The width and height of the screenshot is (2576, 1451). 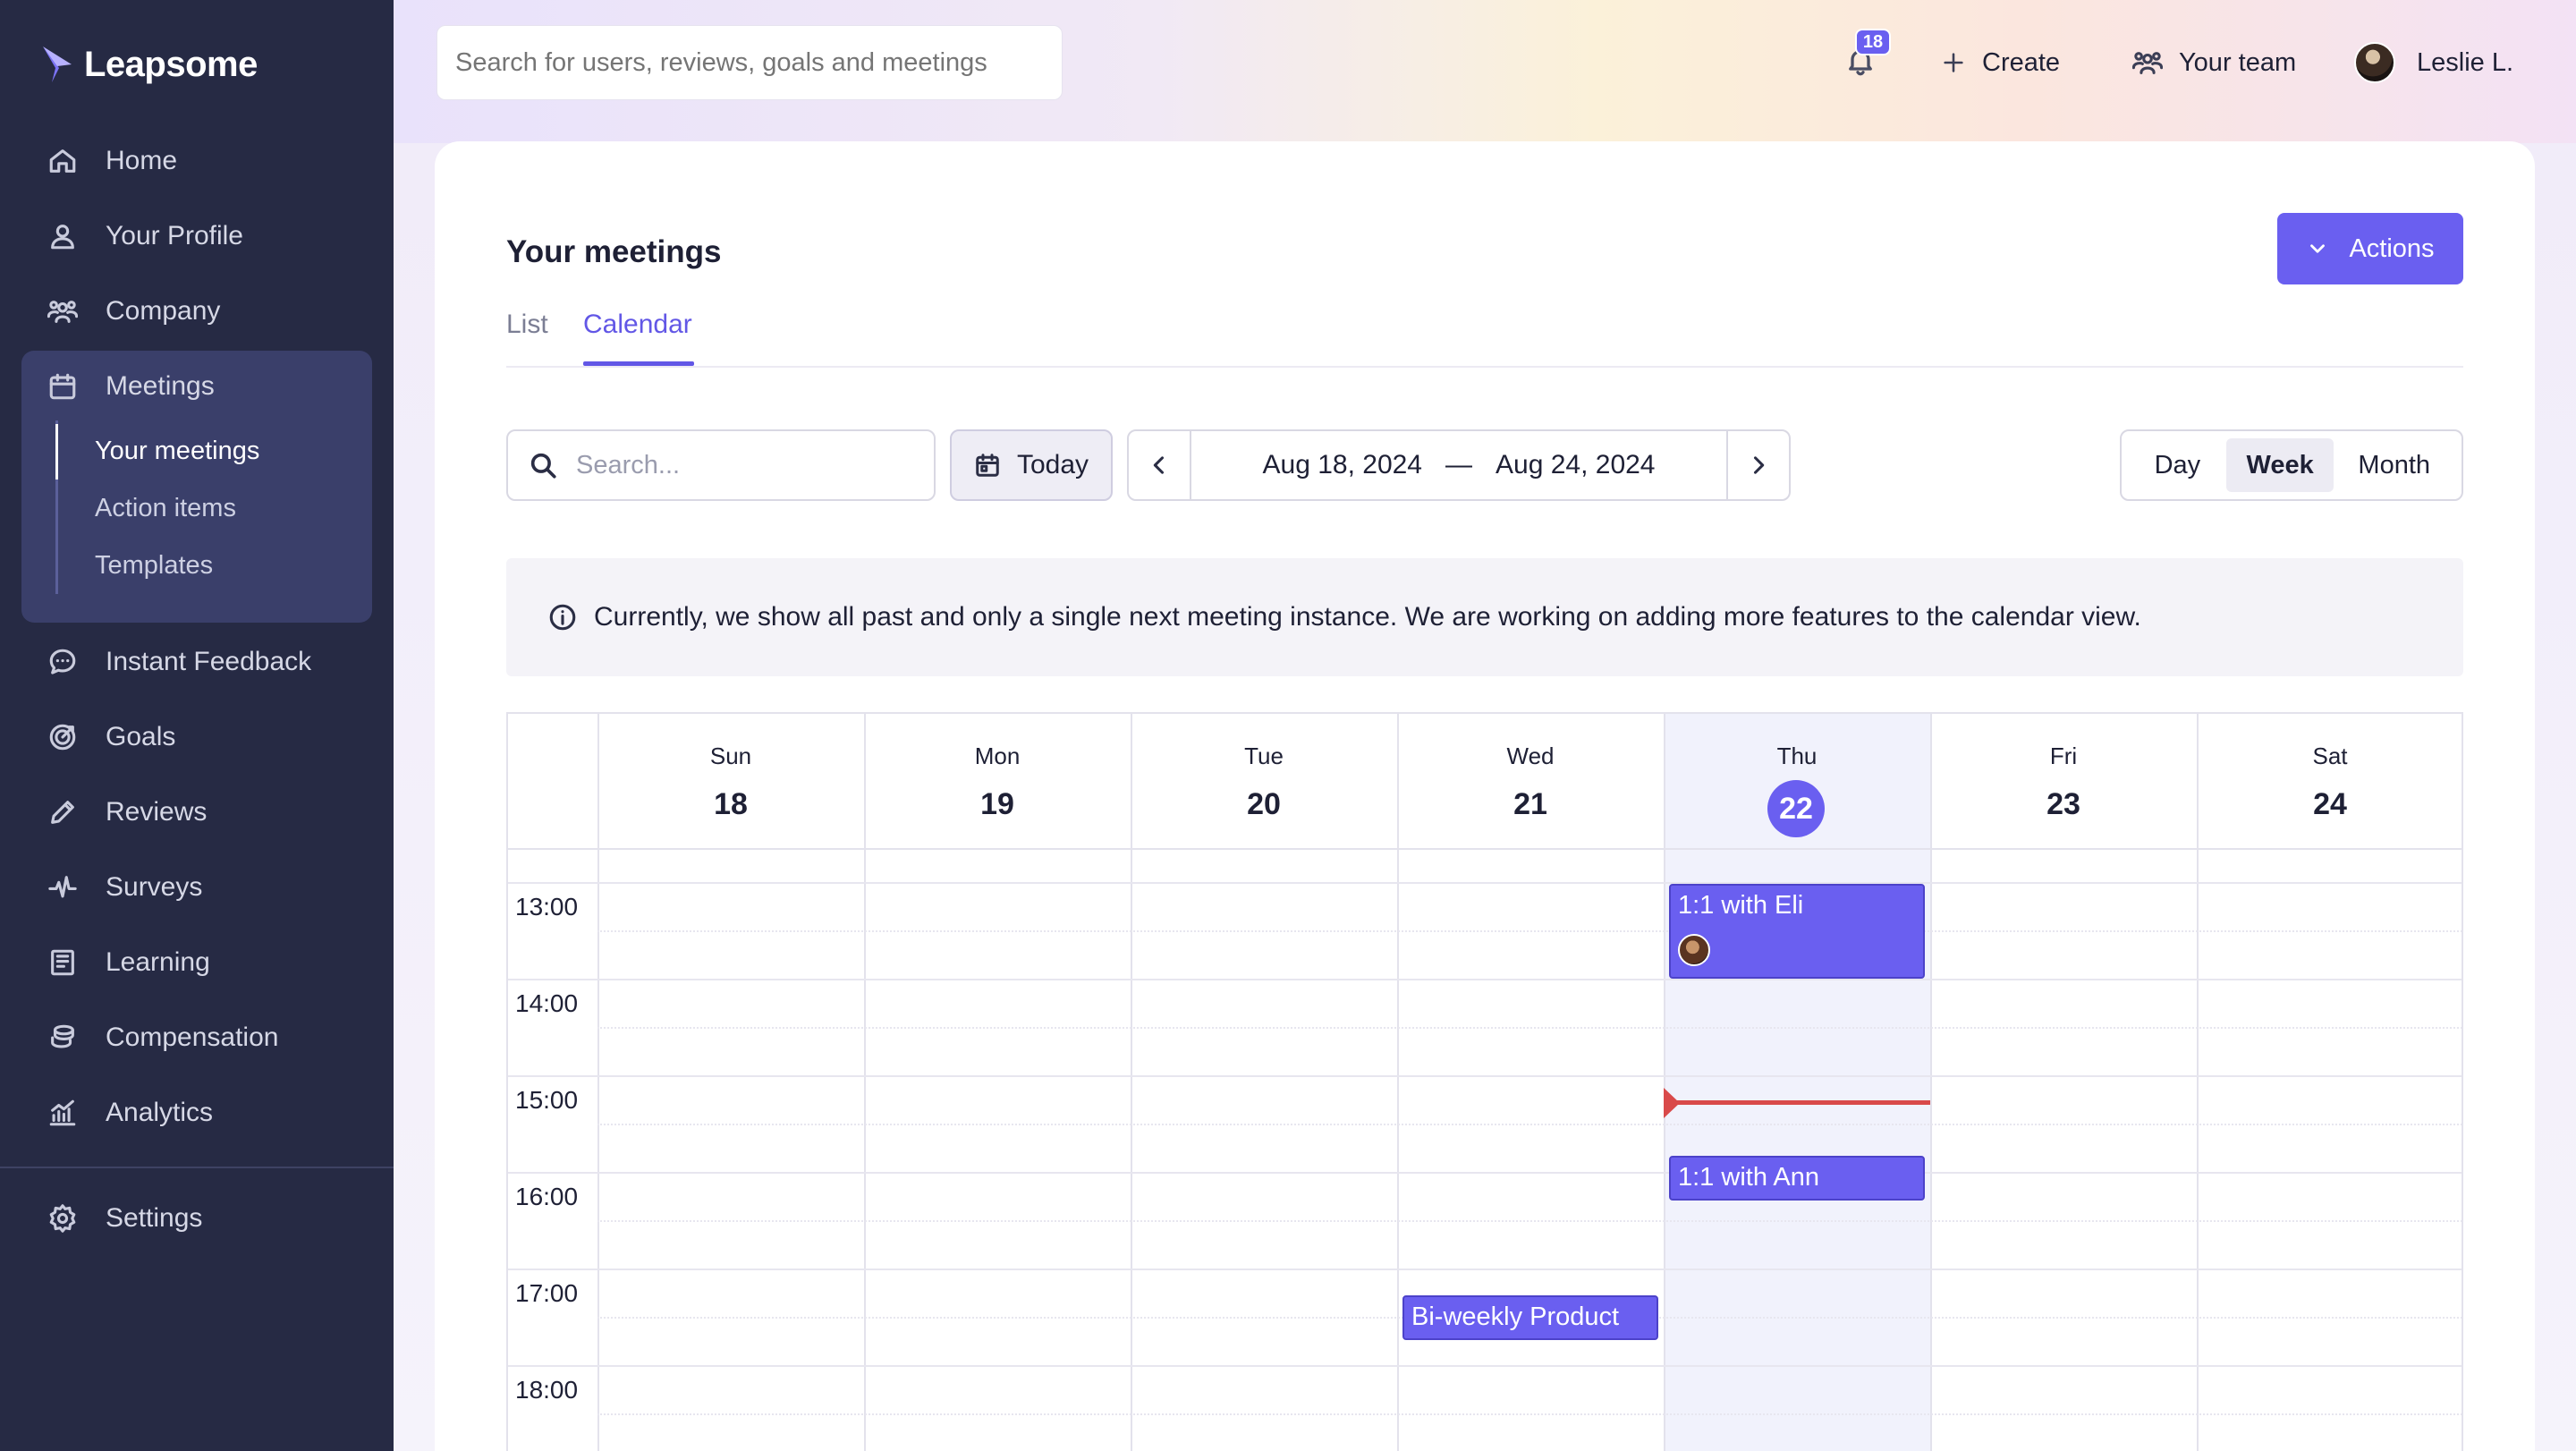 I want to click on sidebar-divider, so click(x=197, y=1167).